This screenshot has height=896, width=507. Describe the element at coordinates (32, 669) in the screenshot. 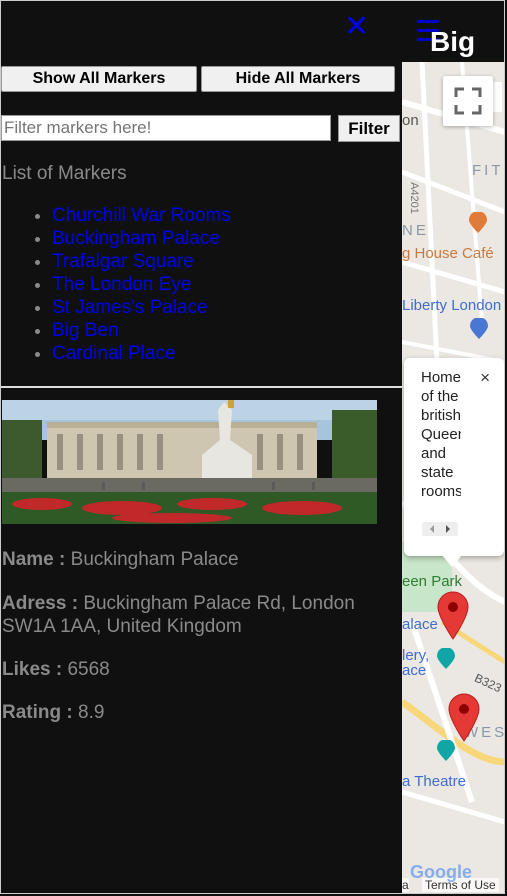

I see `detail-likes-label: Likes :` at that location.